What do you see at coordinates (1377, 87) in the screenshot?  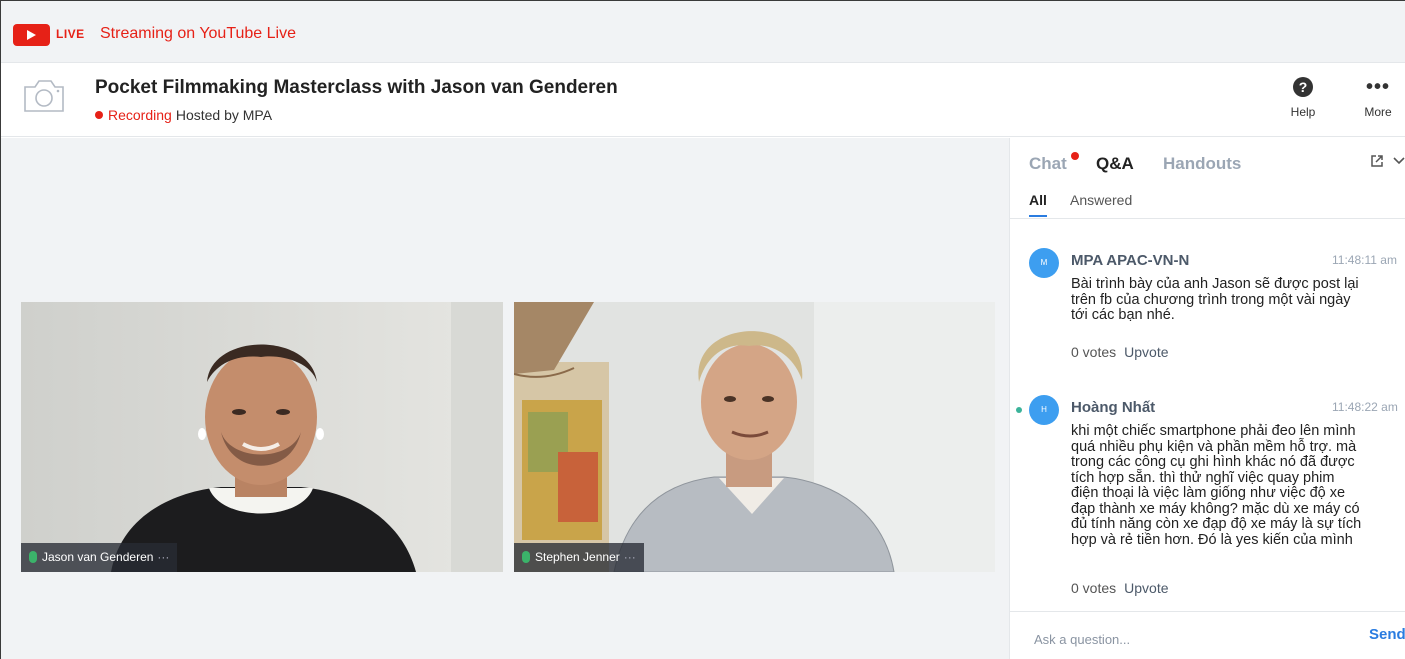 I see `more-dots-icon: •••` at bounding box center [1377, 87].